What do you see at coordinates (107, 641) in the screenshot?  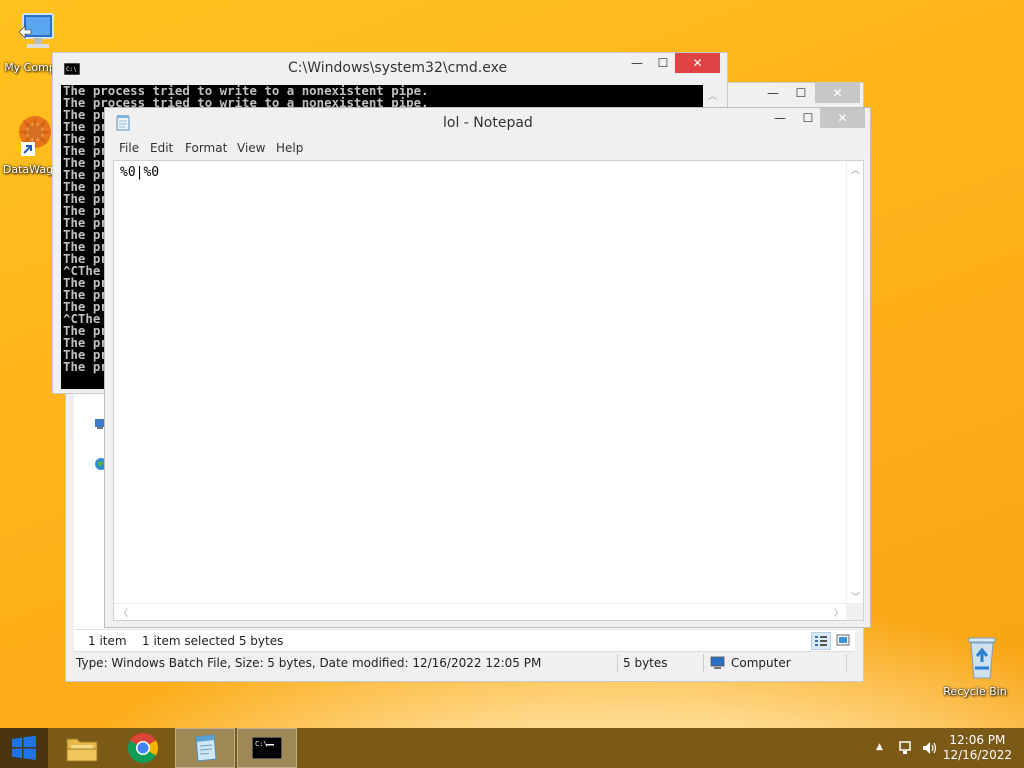 I see `item-count: 1 item` at bounding box center [107, 641].